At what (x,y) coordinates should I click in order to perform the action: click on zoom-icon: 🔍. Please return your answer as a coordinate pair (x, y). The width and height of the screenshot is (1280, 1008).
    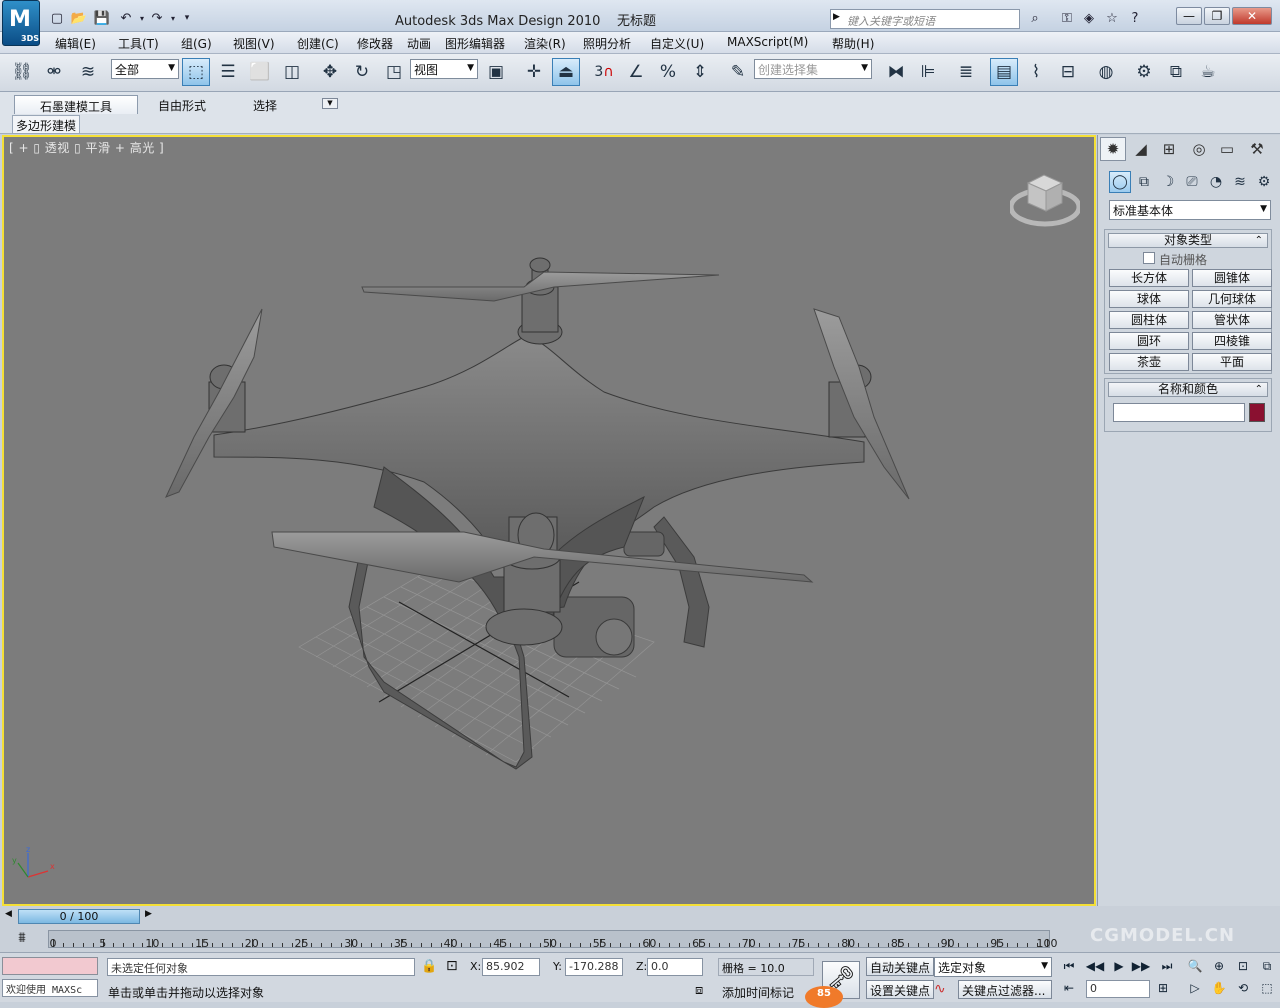
    Looking at the image, I should click on (1195, 966).